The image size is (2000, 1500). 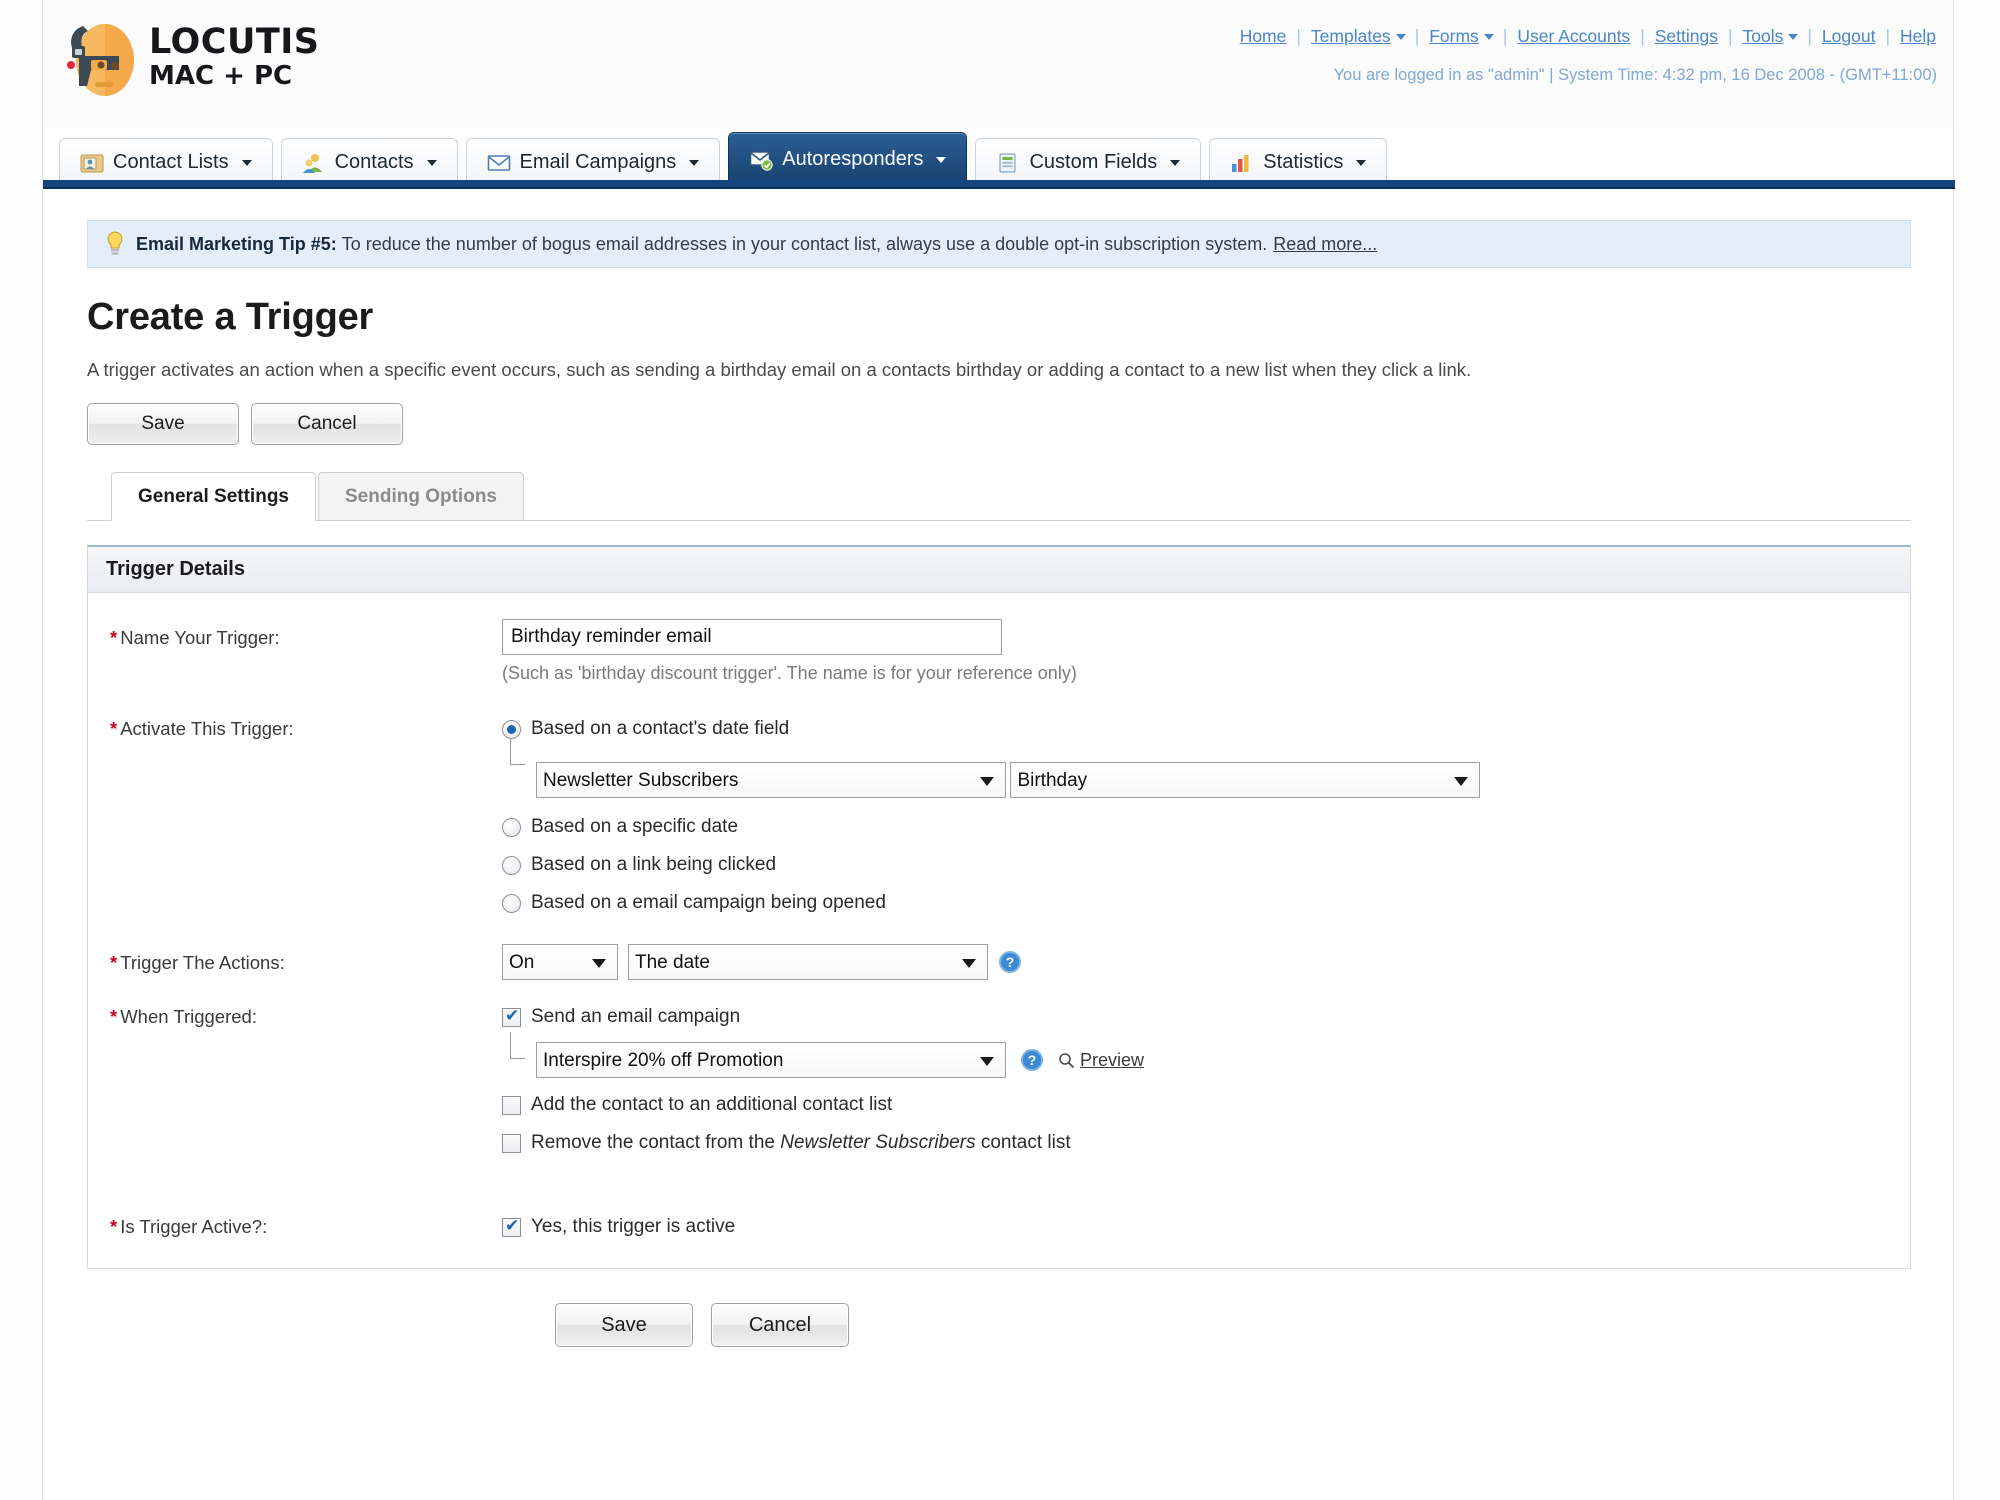 I want to click on checkbox-label: Send an email campaign, so click(x=636, y=1016).